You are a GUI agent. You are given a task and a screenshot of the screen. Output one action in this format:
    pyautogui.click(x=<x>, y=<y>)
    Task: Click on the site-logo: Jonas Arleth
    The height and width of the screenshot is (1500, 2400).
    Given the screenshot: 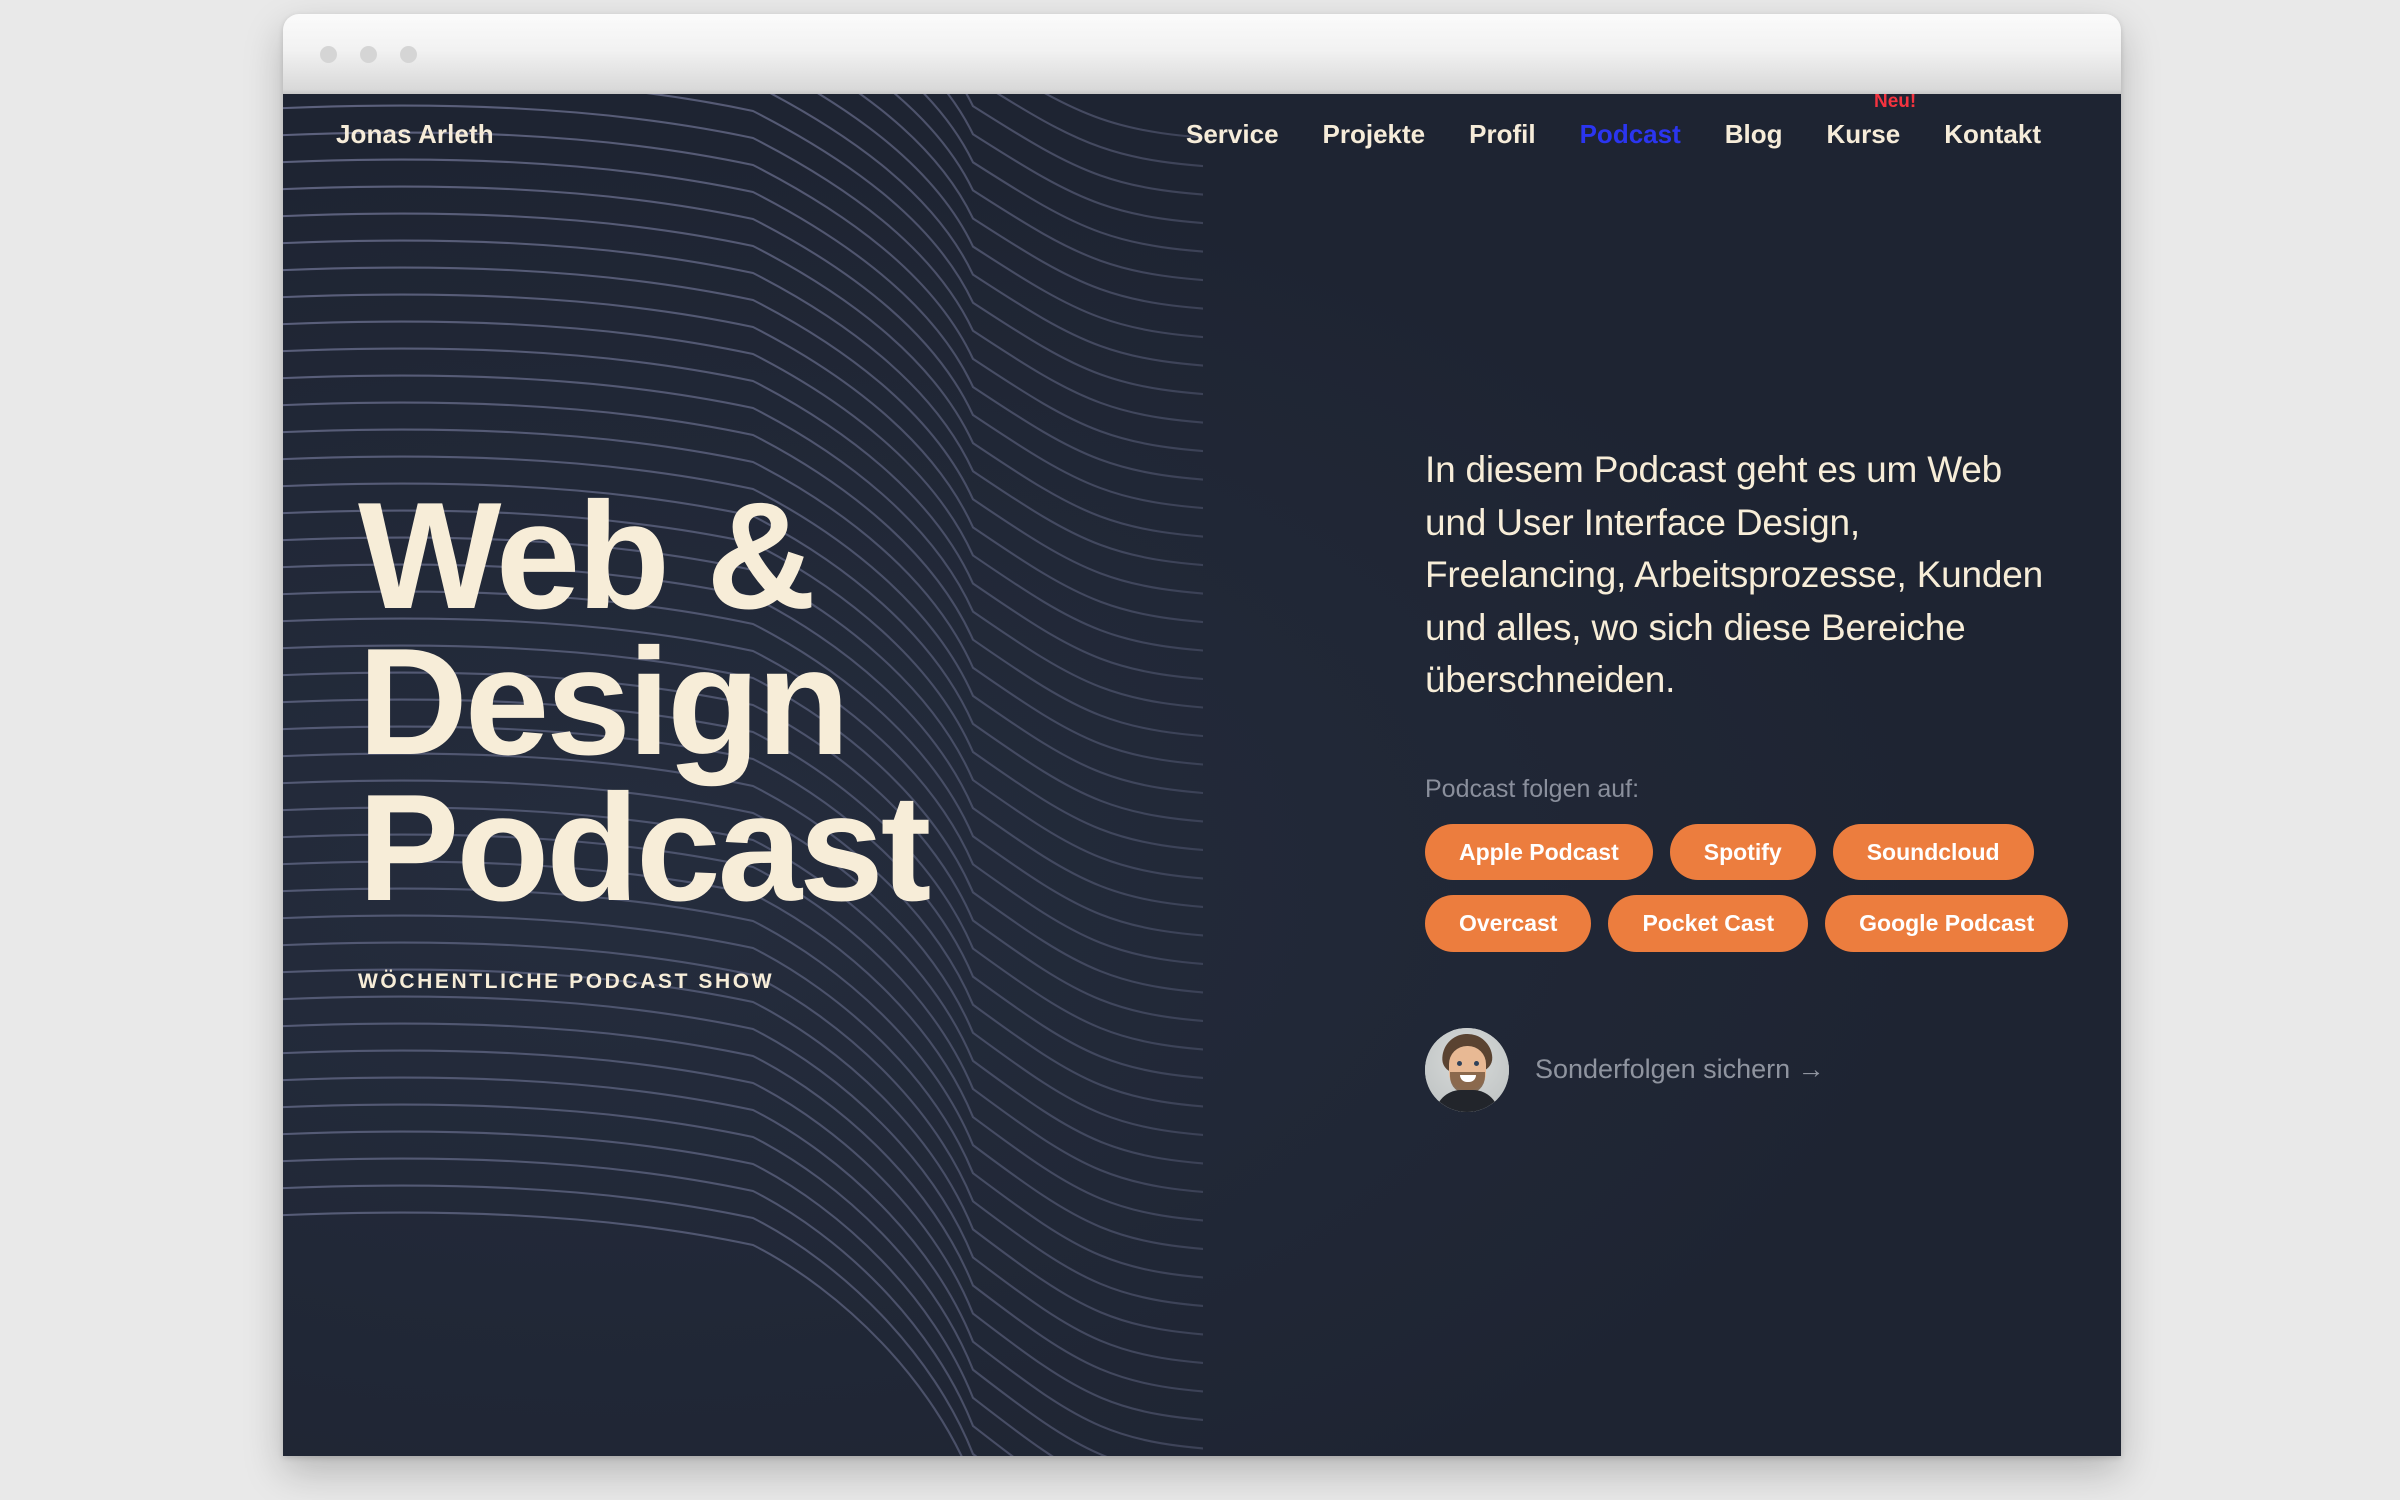 What is the action you would take?
    pyautogui.click(x=415, y=134)
    